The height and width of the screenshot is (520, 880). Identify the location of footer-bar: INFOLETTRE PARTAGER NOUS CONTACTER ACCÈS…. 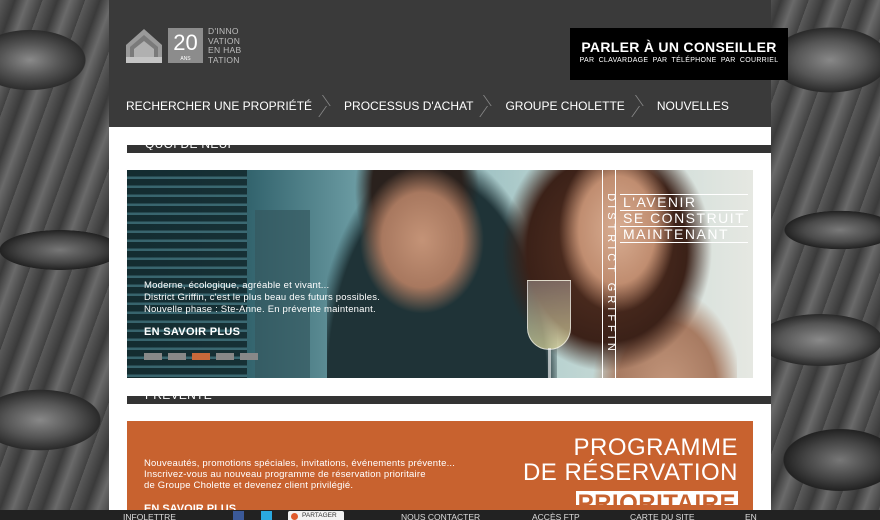
(440, 515).